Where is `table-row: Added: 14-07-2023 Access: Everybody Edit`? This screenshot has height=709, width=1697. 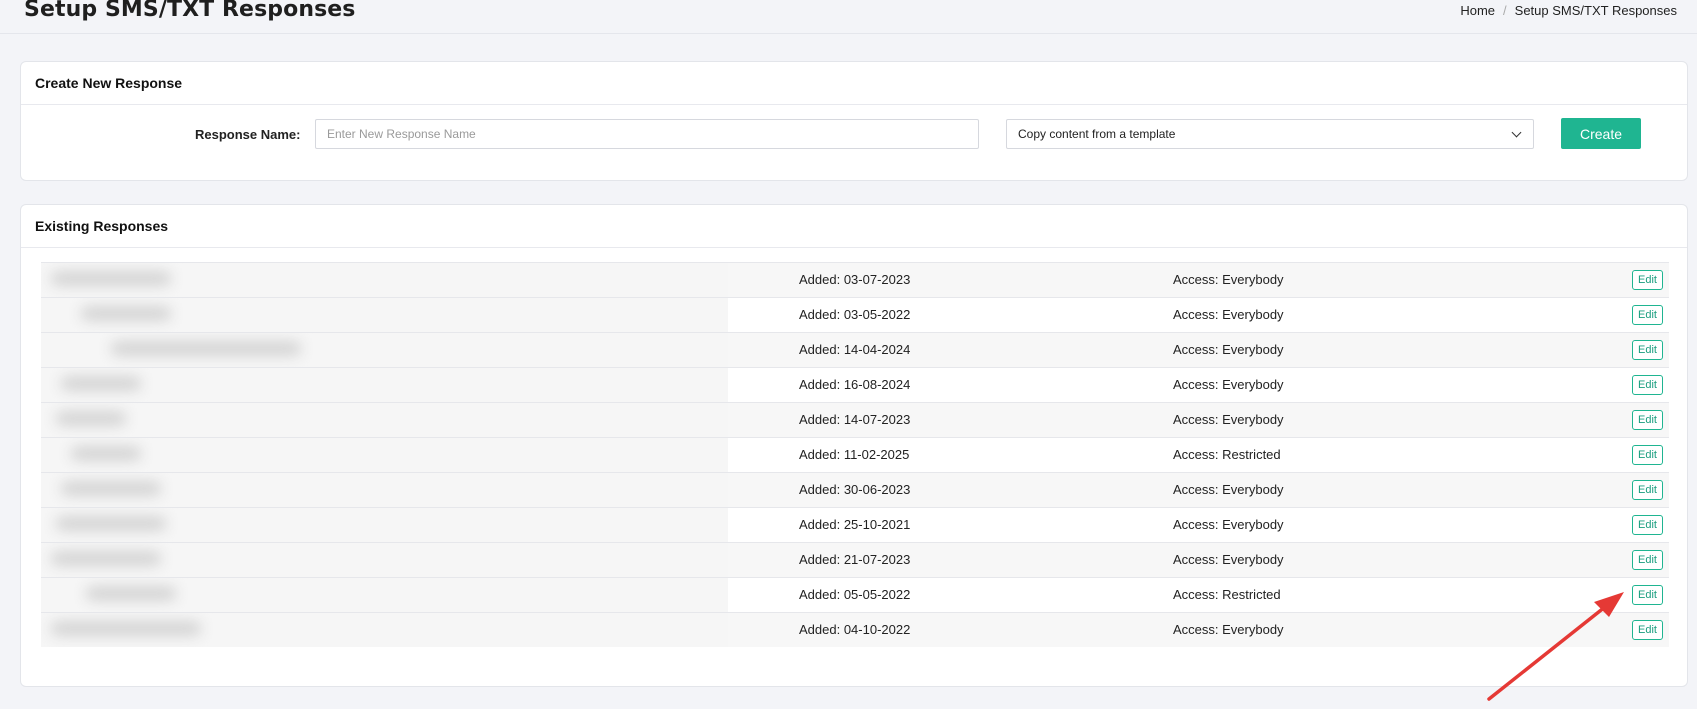 table-row: Added: 14-07-2023 Access: Everybody Edit is located at coordinates (855, 419).